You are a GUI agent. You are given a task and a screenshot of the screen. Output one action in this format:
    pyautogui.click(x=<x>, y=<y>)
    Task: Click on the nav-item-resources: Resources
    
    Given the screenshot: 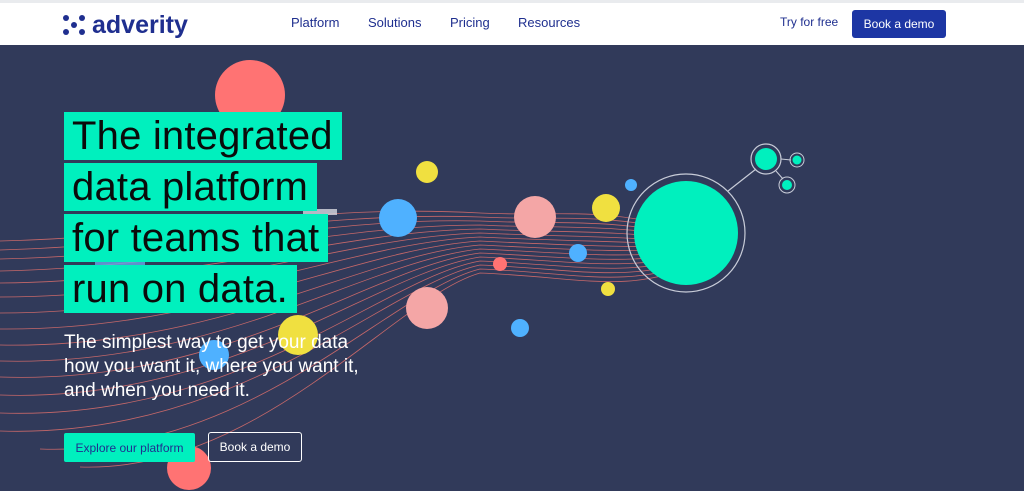 What is the action you would take?
    pyautogui.click(x=549, y=22)
    